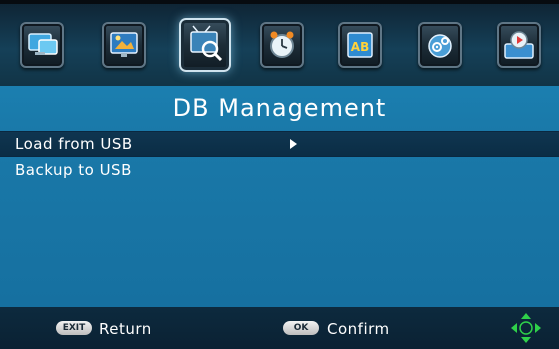 This screenshot has height=349, width=559. I want to click on menu-item-label: Backup to USB, so click(73, 170).